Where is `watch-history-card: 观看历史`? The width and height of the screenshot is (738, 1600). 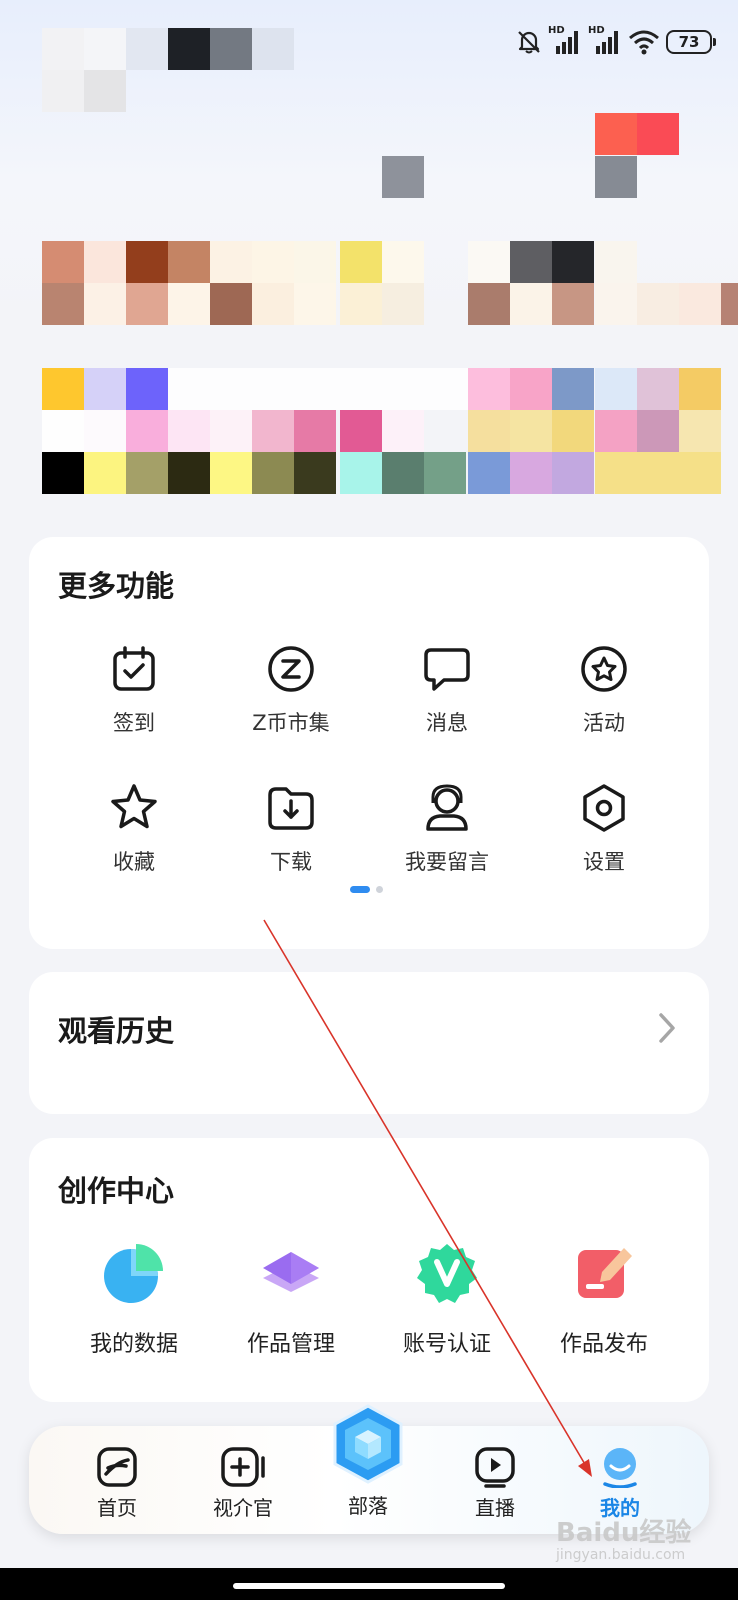
watch-history-card: 观看历史 is located at coordinates (369, 1043).